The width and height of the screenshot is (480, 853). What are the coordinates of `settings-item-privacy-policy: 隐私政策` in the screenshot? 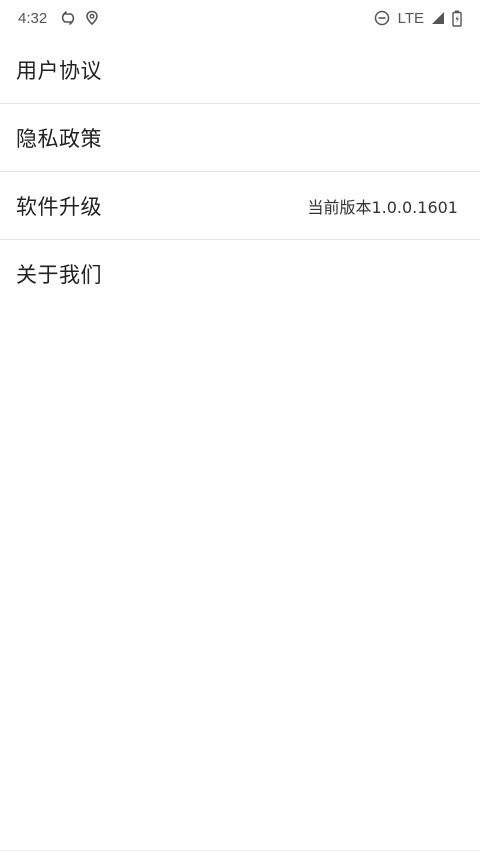 It's located at (240, 138).